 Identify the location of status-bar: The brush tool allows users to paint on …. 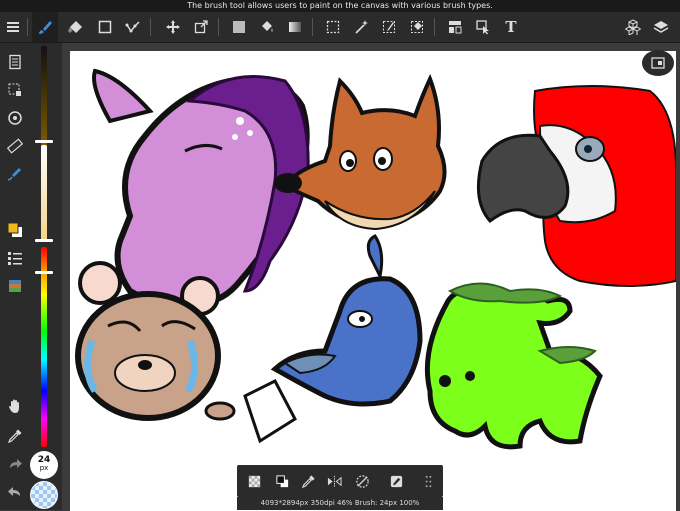
(340, 6).